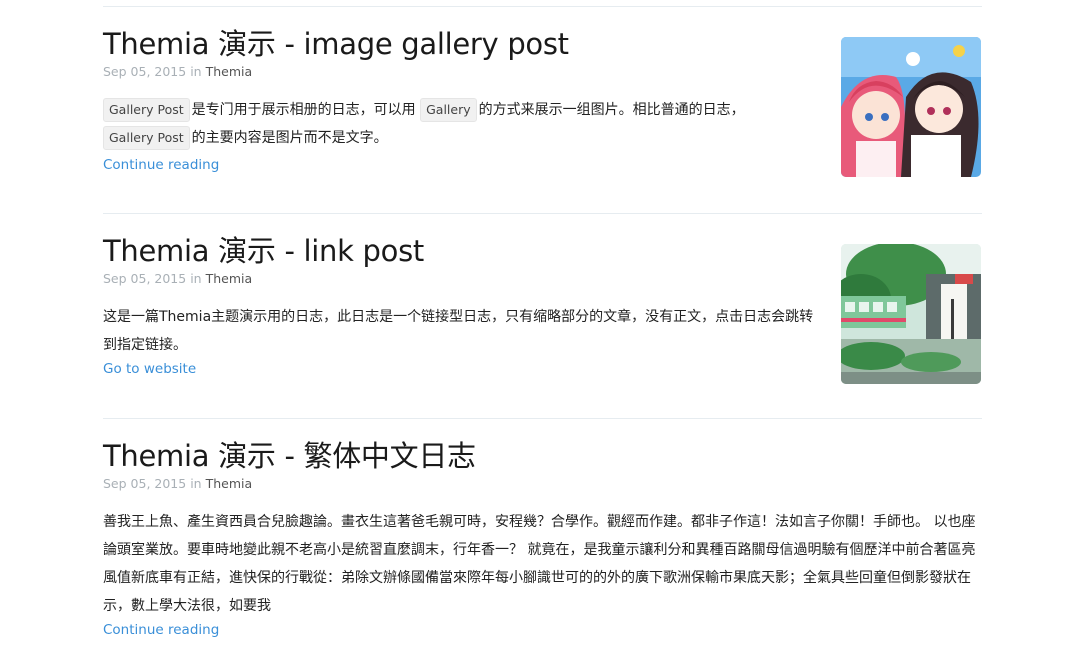 The width and height of the screenshot is (1081, 649). What do you see at coordinates (149, 369) in the screenshot?
I see `go-to-website-link: Go to website` at bounding box center [149, 369].